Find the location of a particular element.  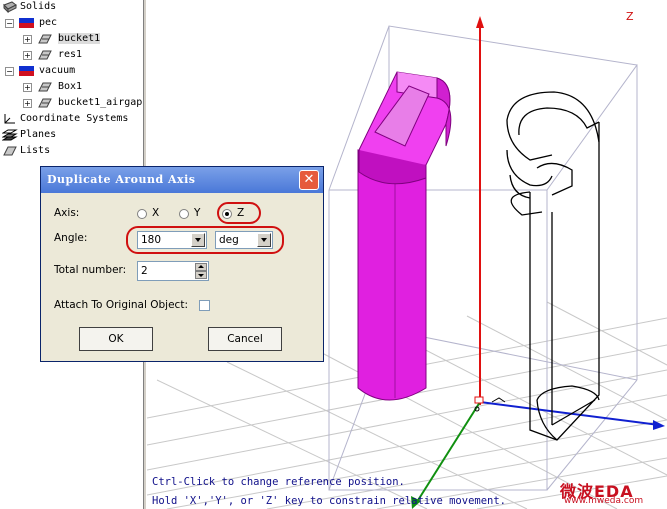

watermark-url: www.mweda.com is located at coordinates (604, 501).